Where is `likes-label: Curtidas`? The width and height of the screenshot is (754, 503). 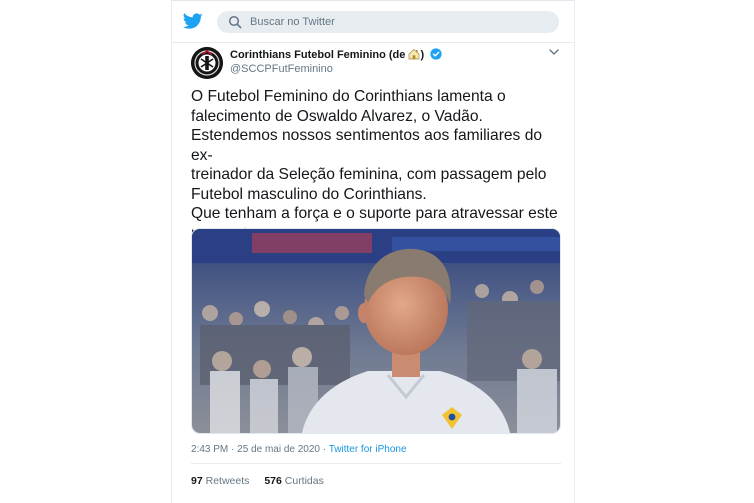 likes-label: Curtidas is located at coordinates (304, 481).